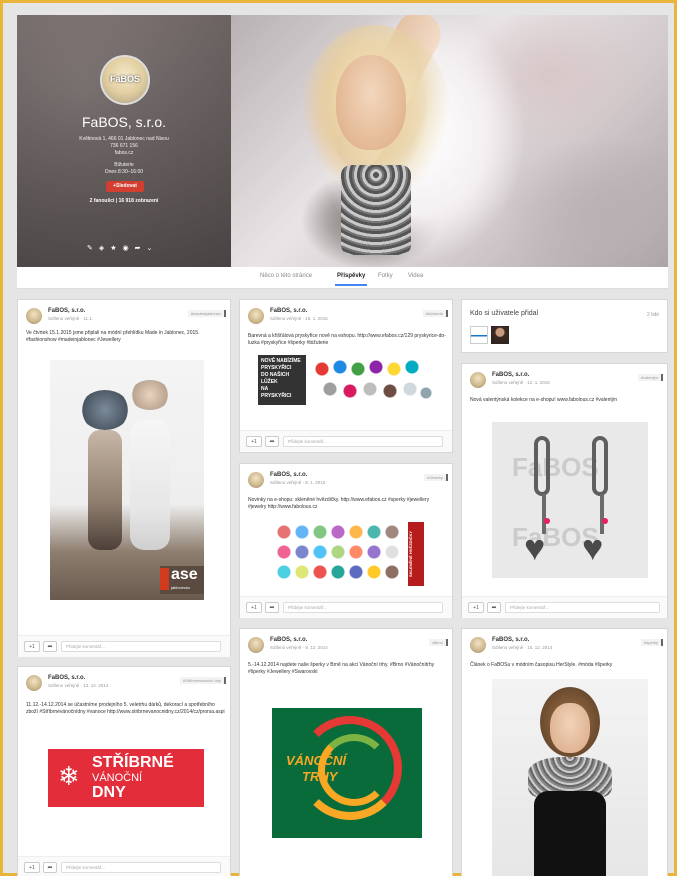 Image resolution: width=677 pixels, height=876 pixels. What do you see at coordinates (349, 554) in the screenshot?
I see `post-photo: SKLENĚNÉ HVĚZDIČKY` at bounding box center [349, 554].